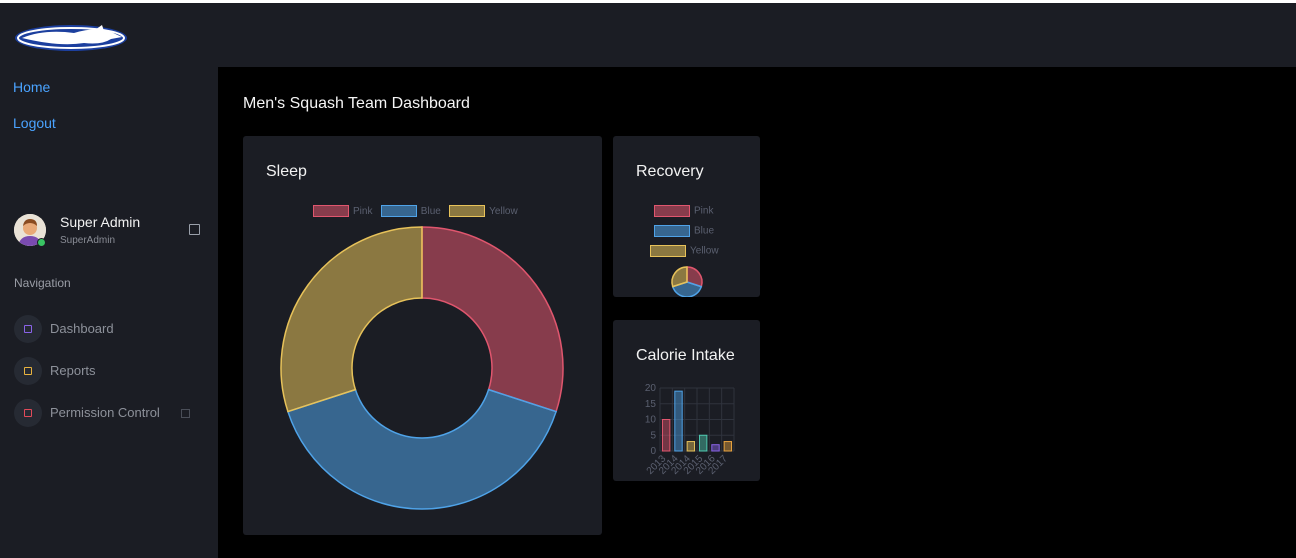 Image resolution: width=1296 pixels, height=558 pixels. What do you see at coordinates (356, 103) in the screenshot?
I see `page-title: Men's Squash Team Dashboard` at bounding box center [356, 103].